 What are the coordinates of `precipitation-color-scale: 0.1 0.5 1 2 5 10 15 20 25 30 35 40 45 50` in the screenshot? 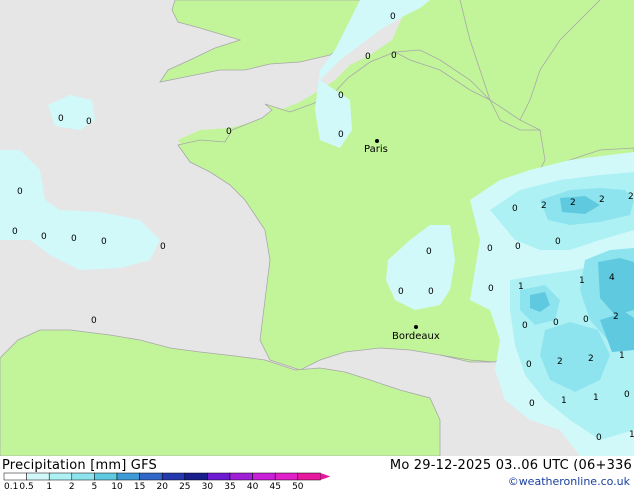 It's located at (167, 481).